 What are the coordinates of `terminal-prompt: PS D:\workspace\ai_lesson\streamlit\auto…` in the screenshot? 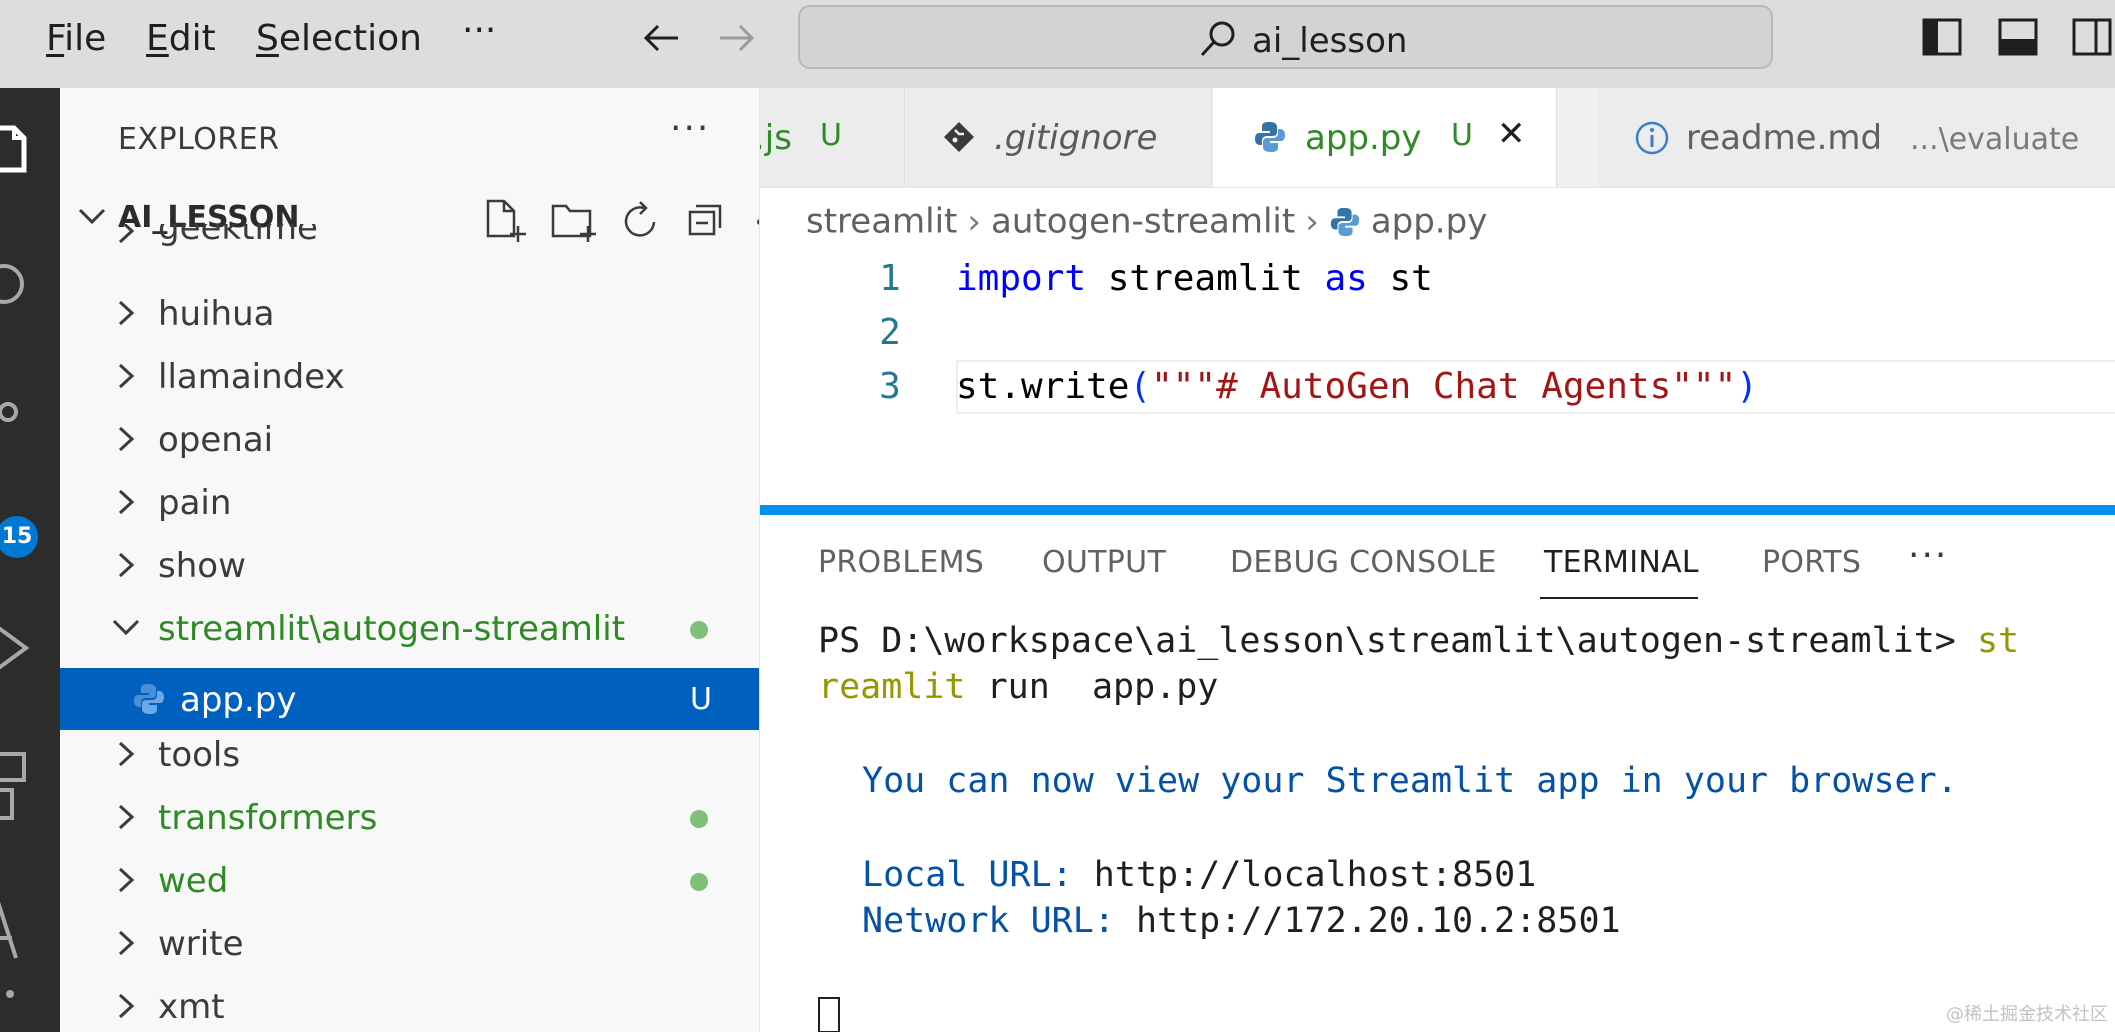 It's located at (1397, 641).